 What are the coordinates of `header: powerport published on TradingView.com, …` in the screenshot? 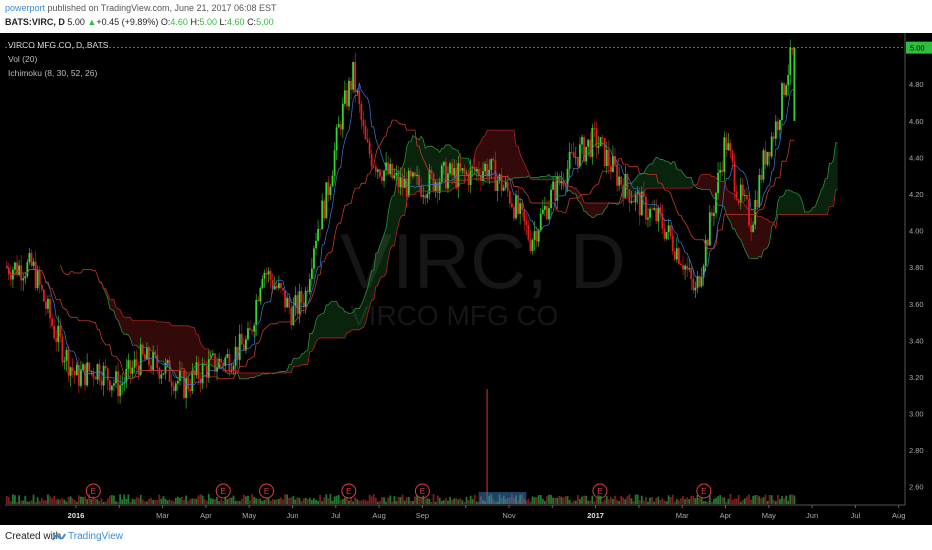 It's located at (466, 16).